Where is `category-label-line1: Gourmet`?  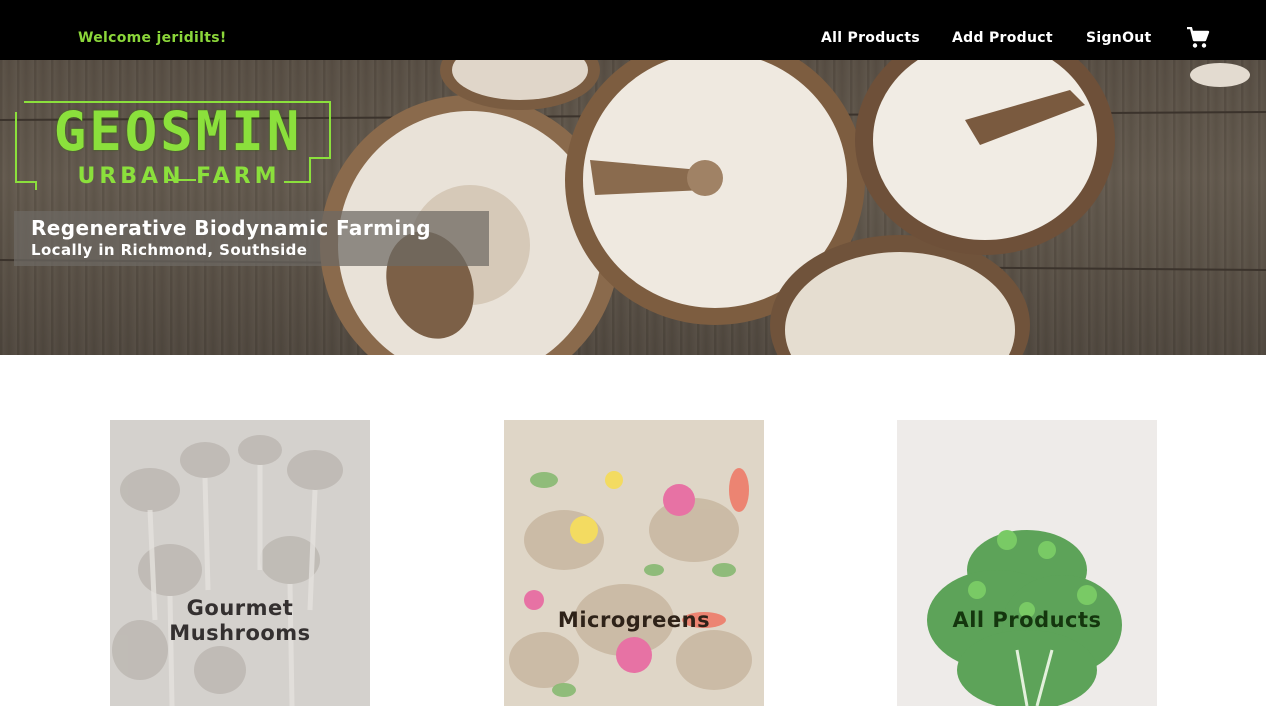 category-label-line1: Gourmet is located at coordinates (240, 608).